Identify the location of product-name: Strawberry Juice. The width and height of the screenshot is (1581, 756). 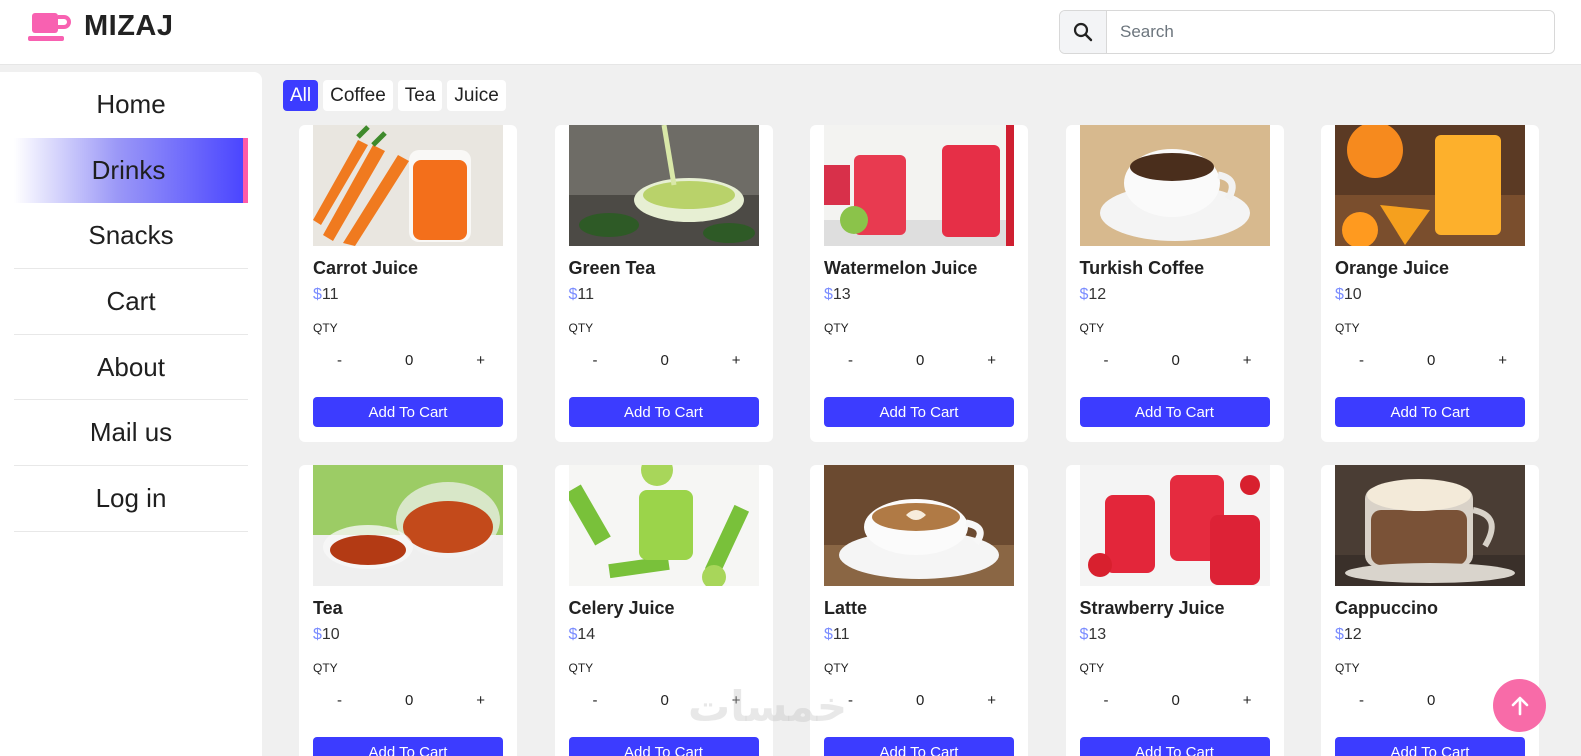
(1152, 608).